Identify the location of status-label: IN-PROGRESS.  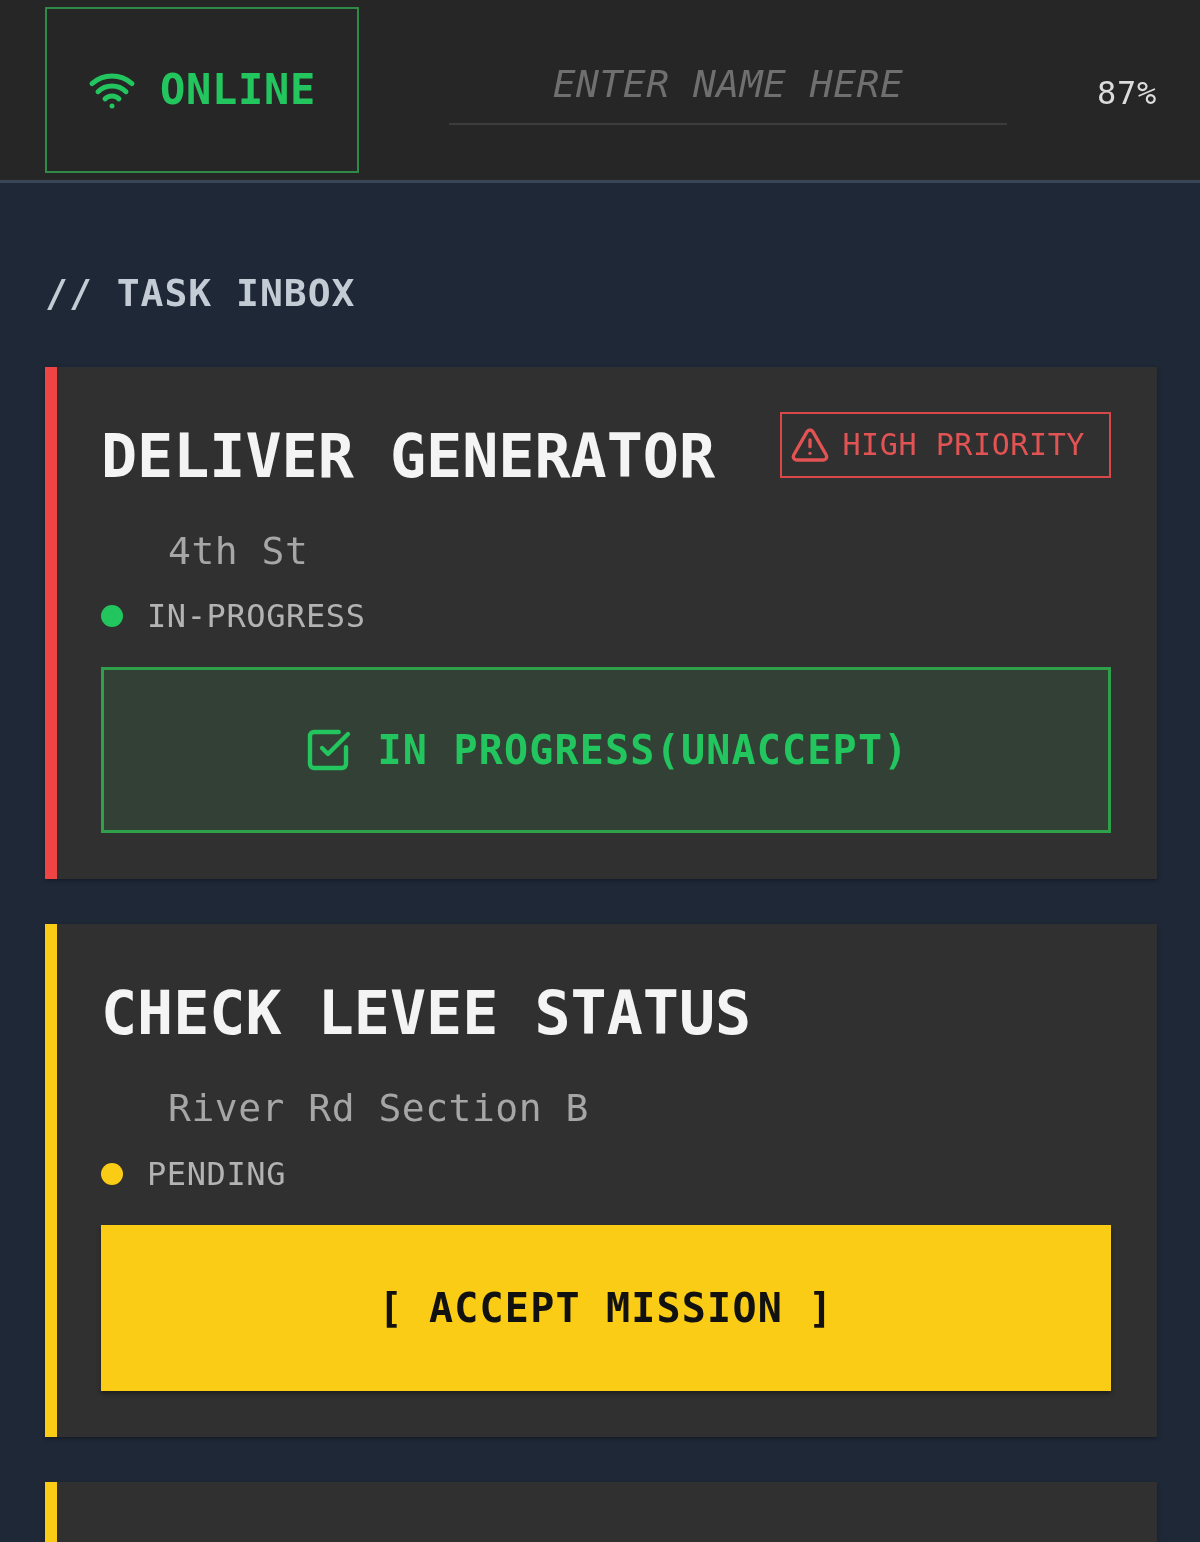
(256, 616).